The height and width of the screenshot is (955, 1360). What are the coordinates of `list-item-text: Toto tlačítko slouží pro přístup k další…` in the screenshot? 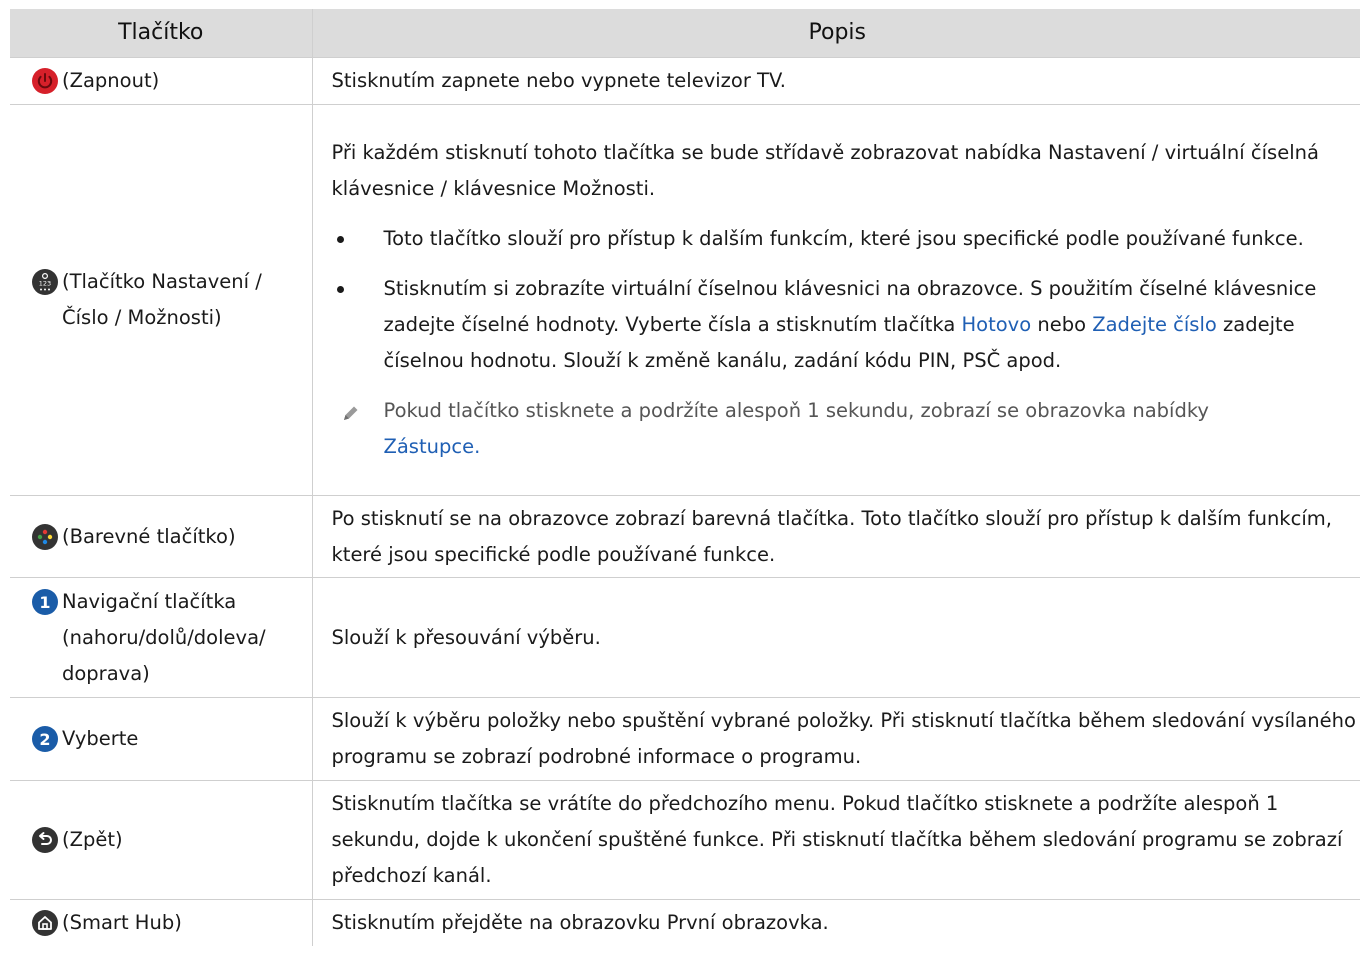 It's located at (843, 238).